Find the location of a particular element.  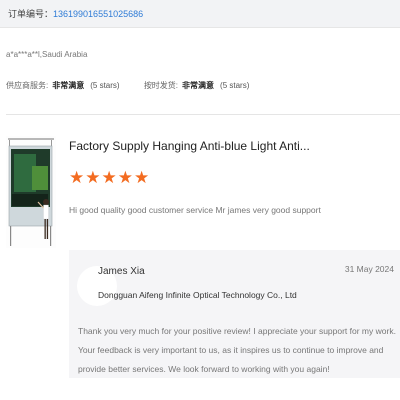

review-star-rating: ★★★★★ is located at coordinates (109, 178).